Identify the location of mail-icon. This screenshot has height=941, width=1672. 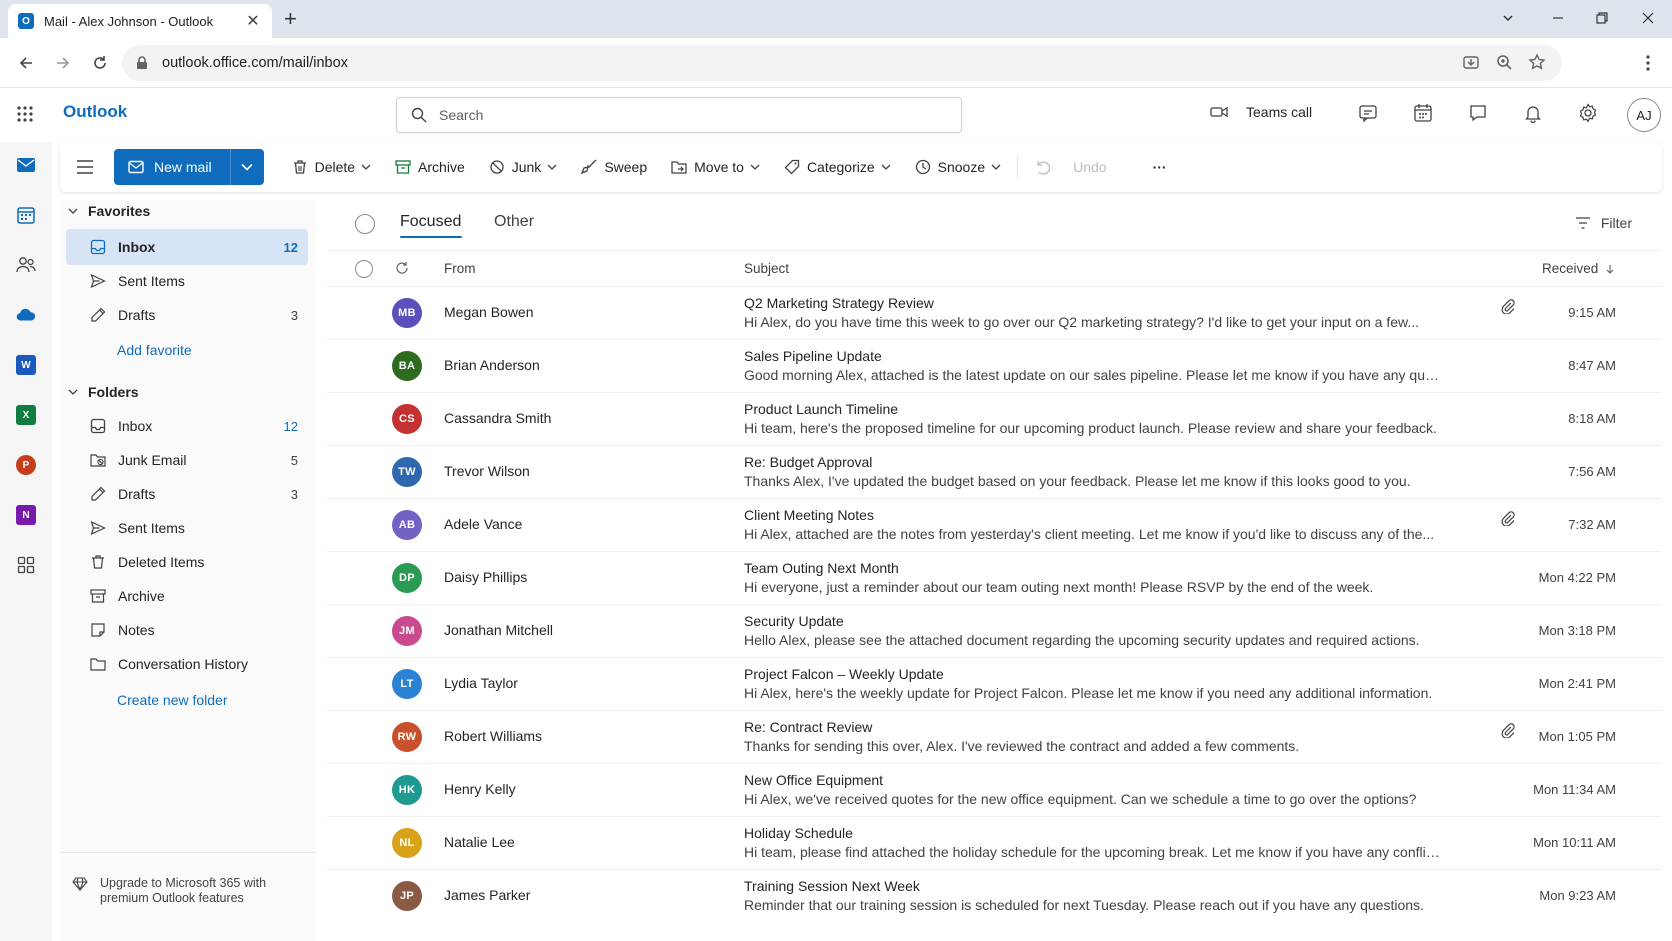
(26, 165).